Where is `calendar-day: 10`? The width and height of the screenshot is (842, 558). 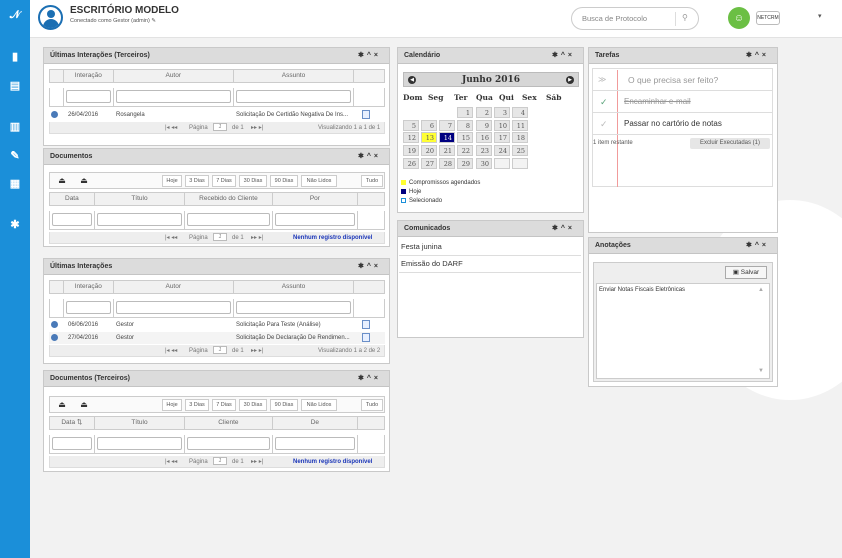
calendar-day: 10 is located at coordinates (502, 125).